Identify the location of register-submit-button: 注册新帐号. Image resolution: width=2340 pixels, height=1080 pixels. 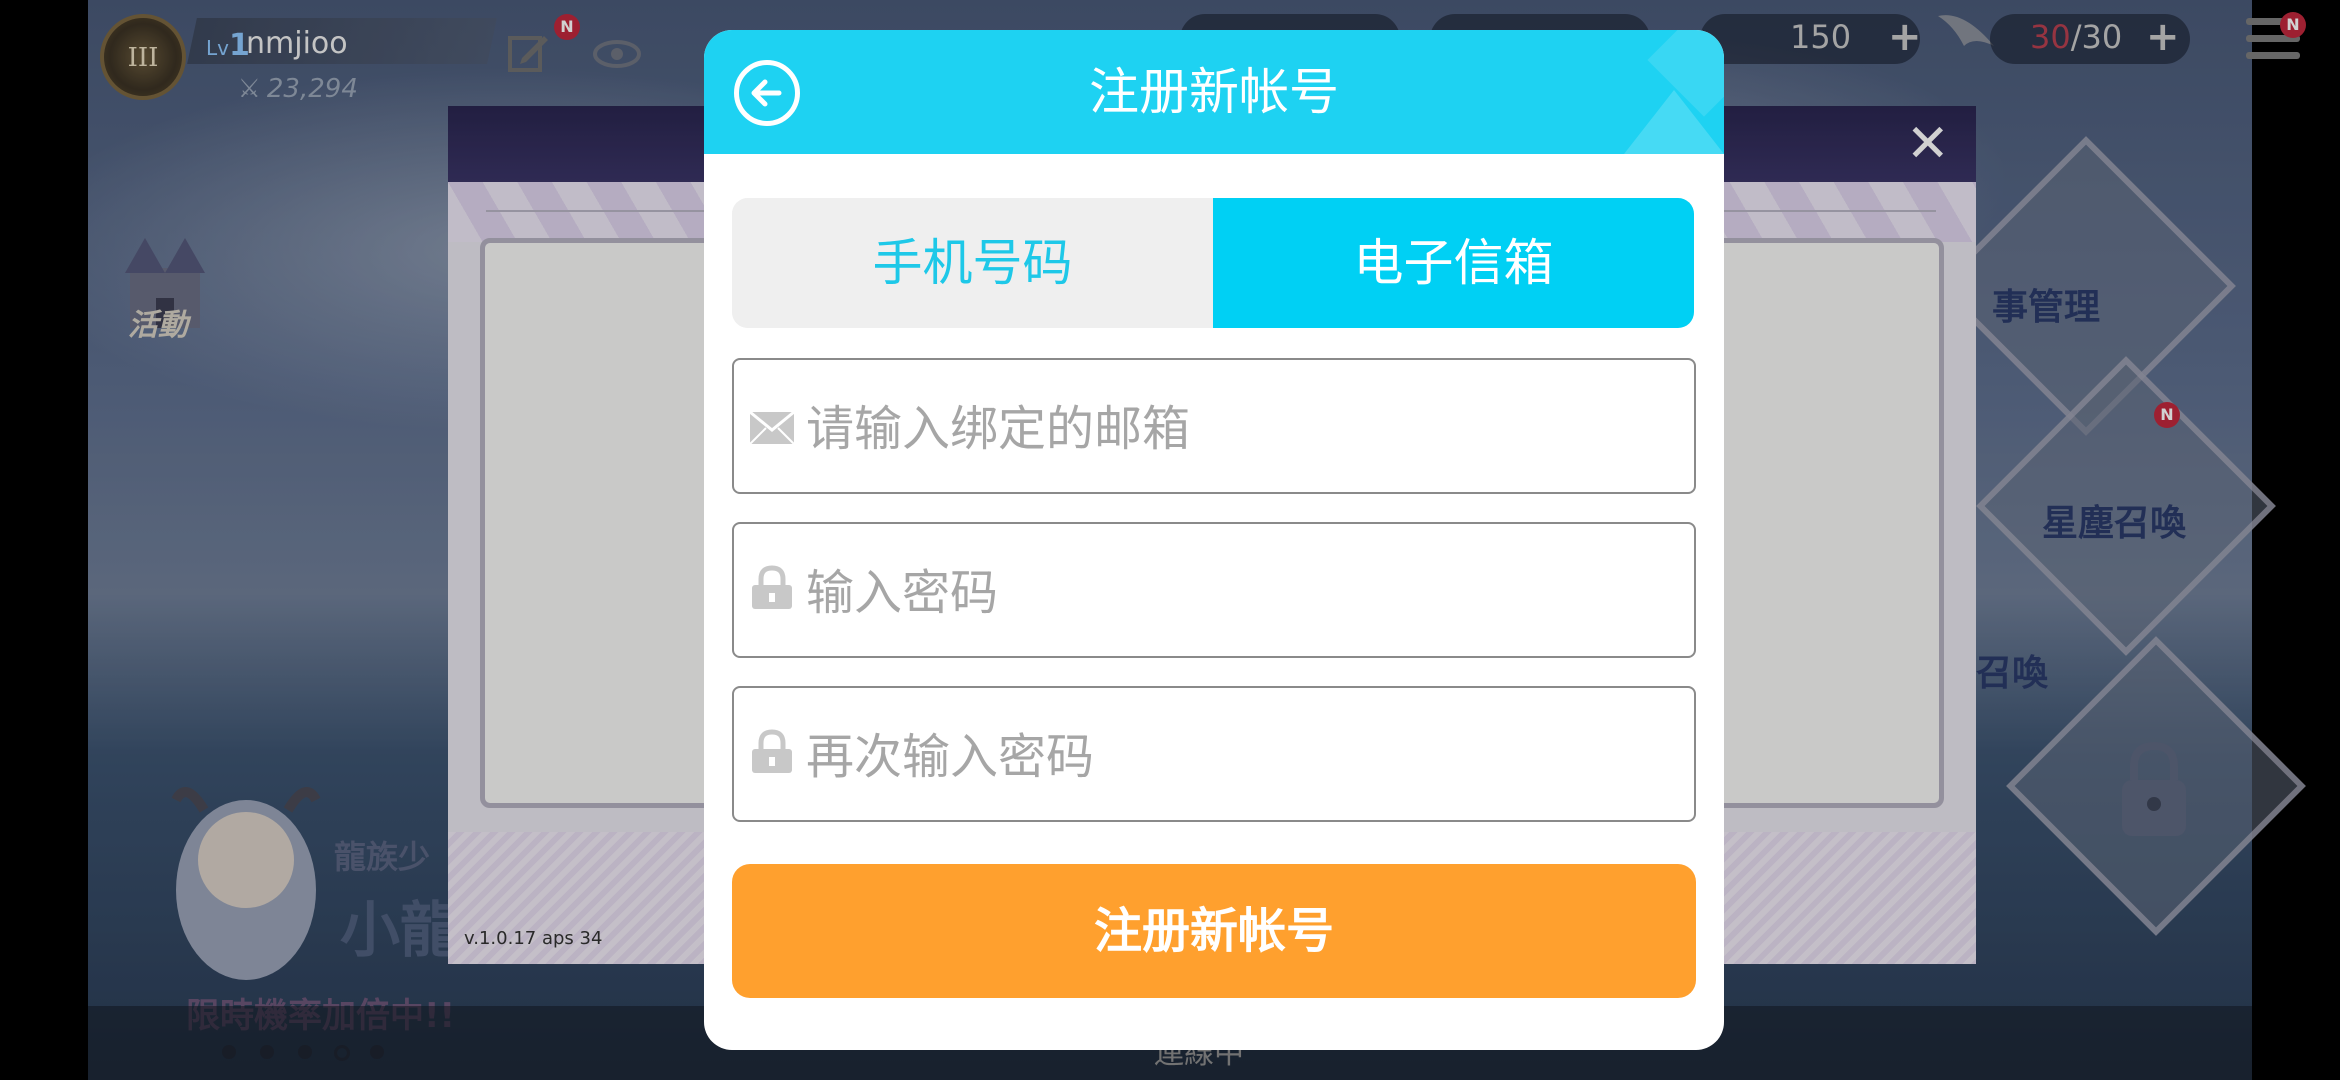
(1214, 931).